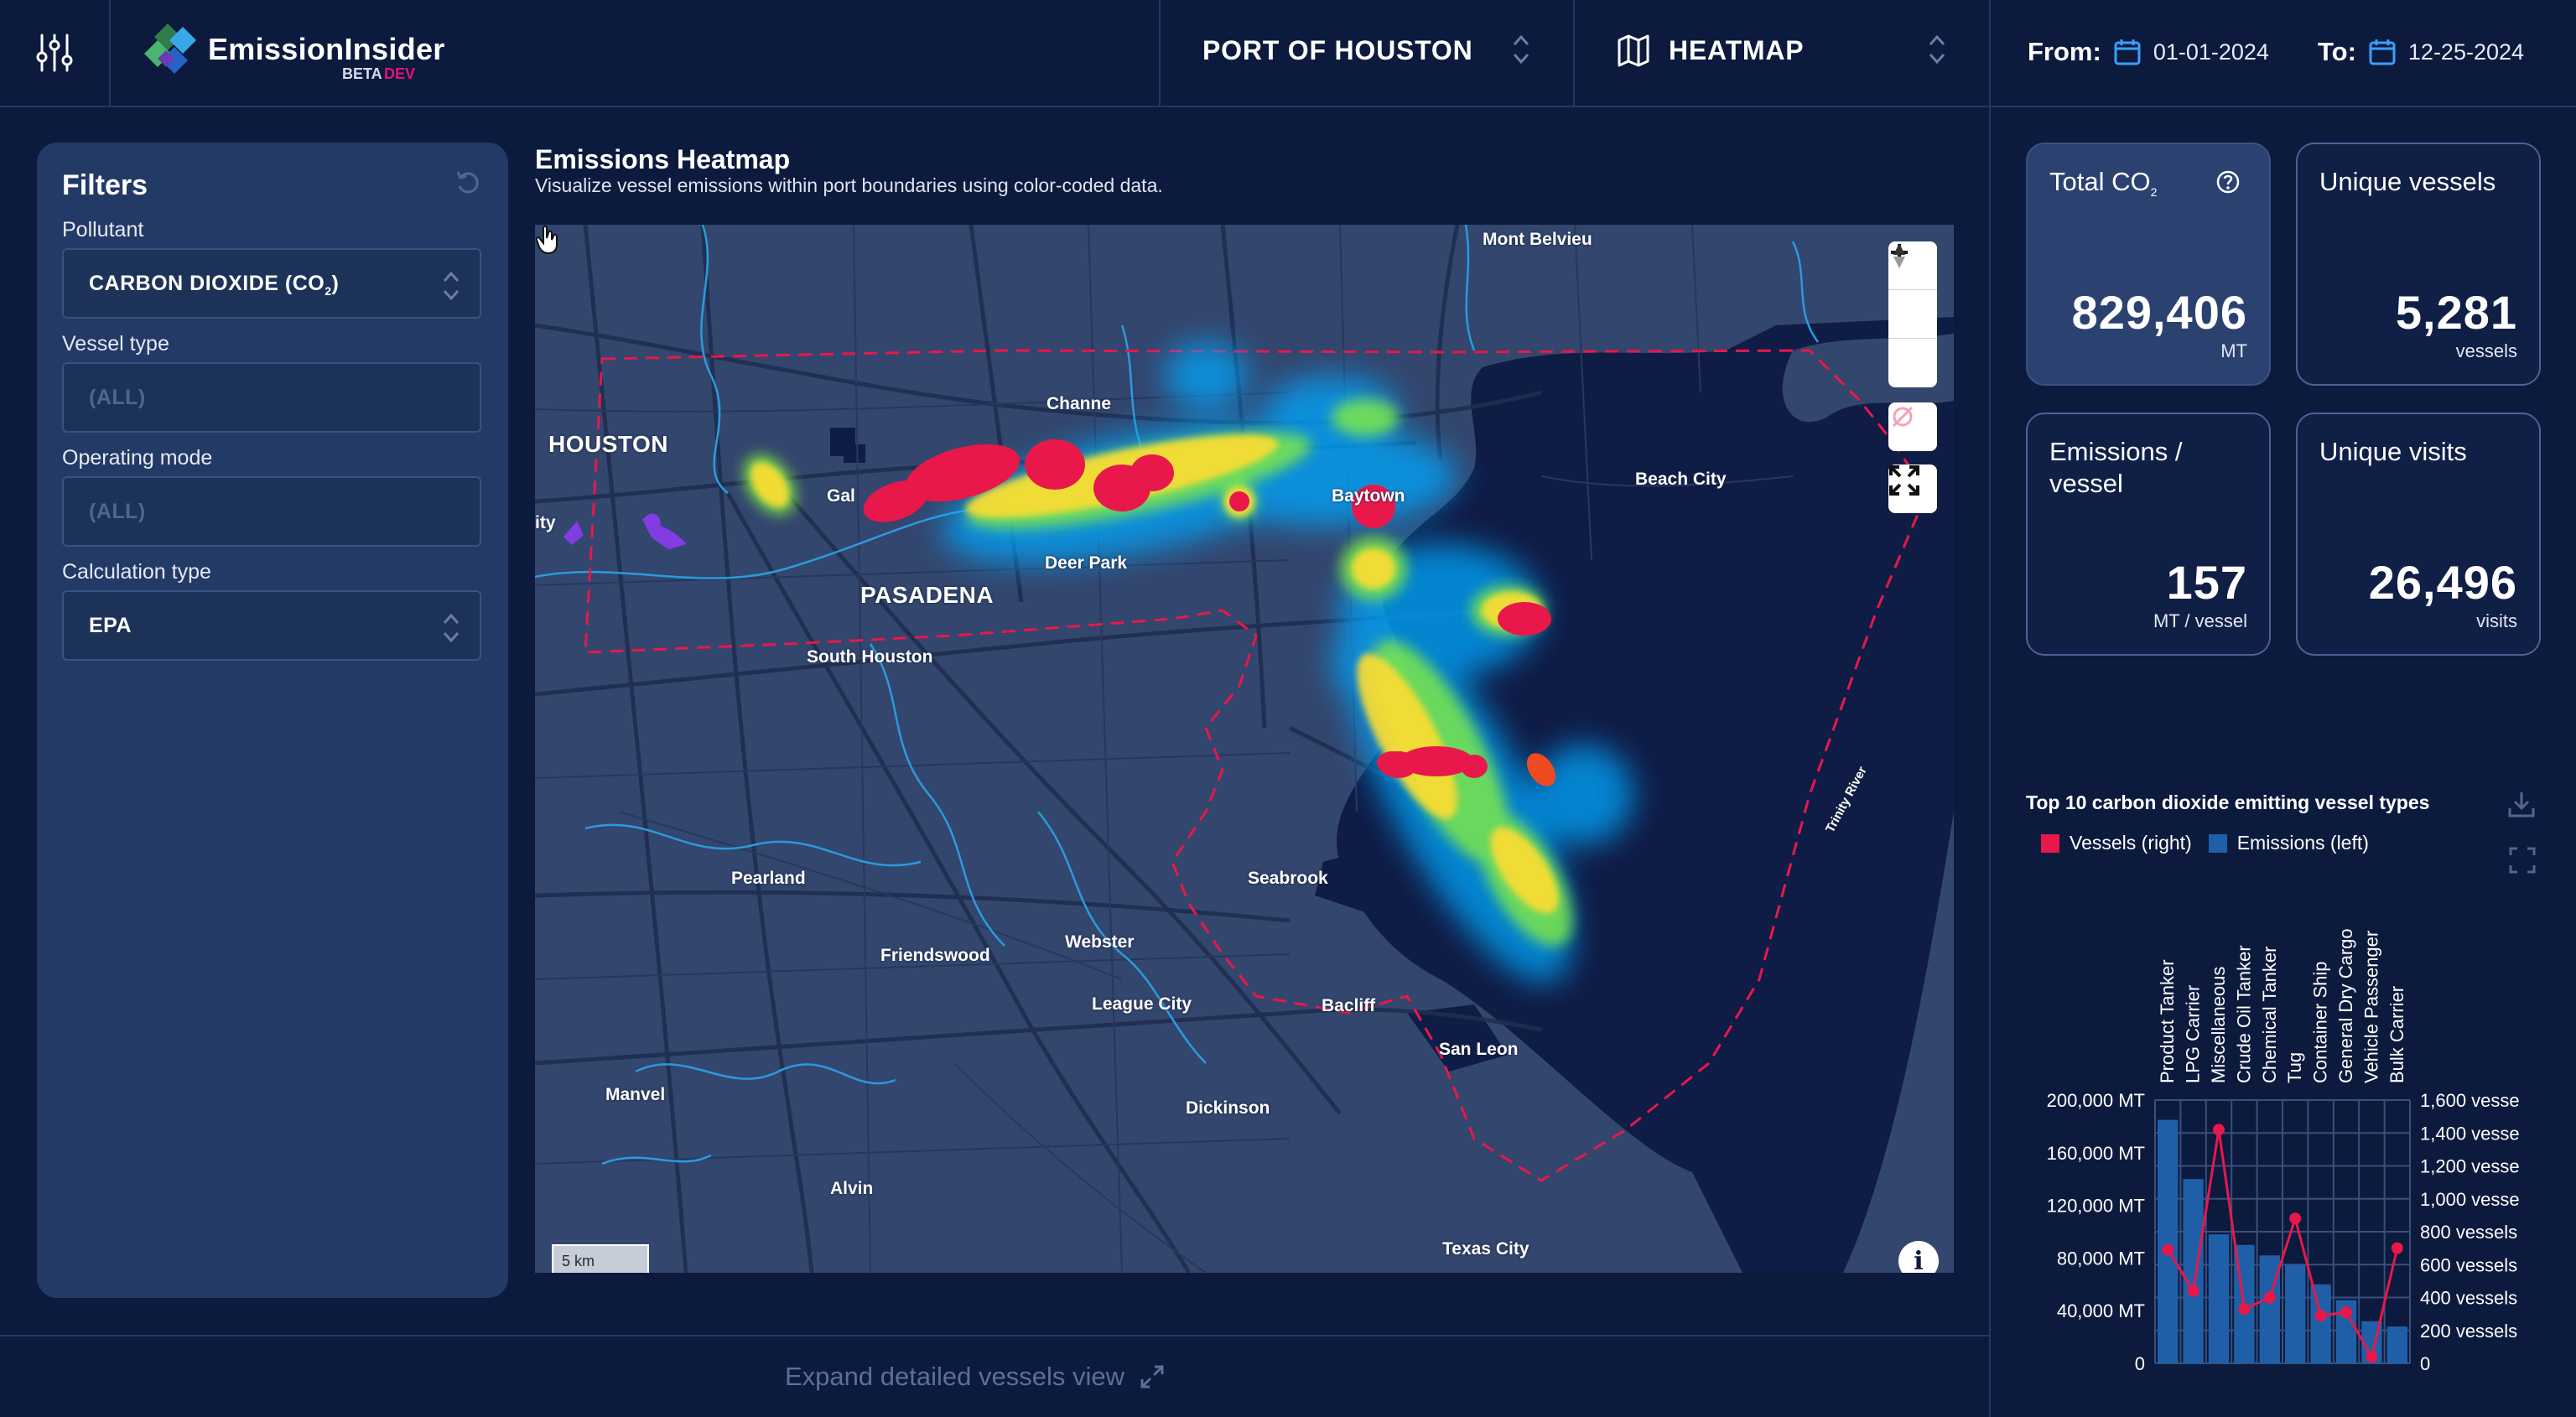 This screenshot has width=2576, height=1417. Describe the element at coordinates (1486, 1249) in the screenshot. I see `place-texas-city: Texas City` at that location.